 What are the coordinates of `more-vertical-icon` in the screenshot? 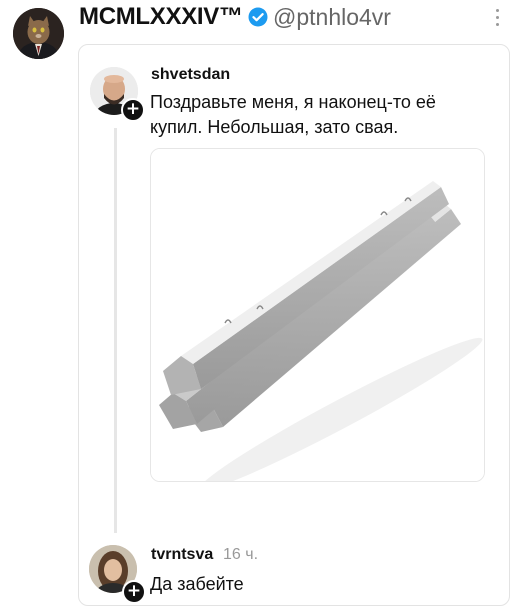 It's located at (497, 20).